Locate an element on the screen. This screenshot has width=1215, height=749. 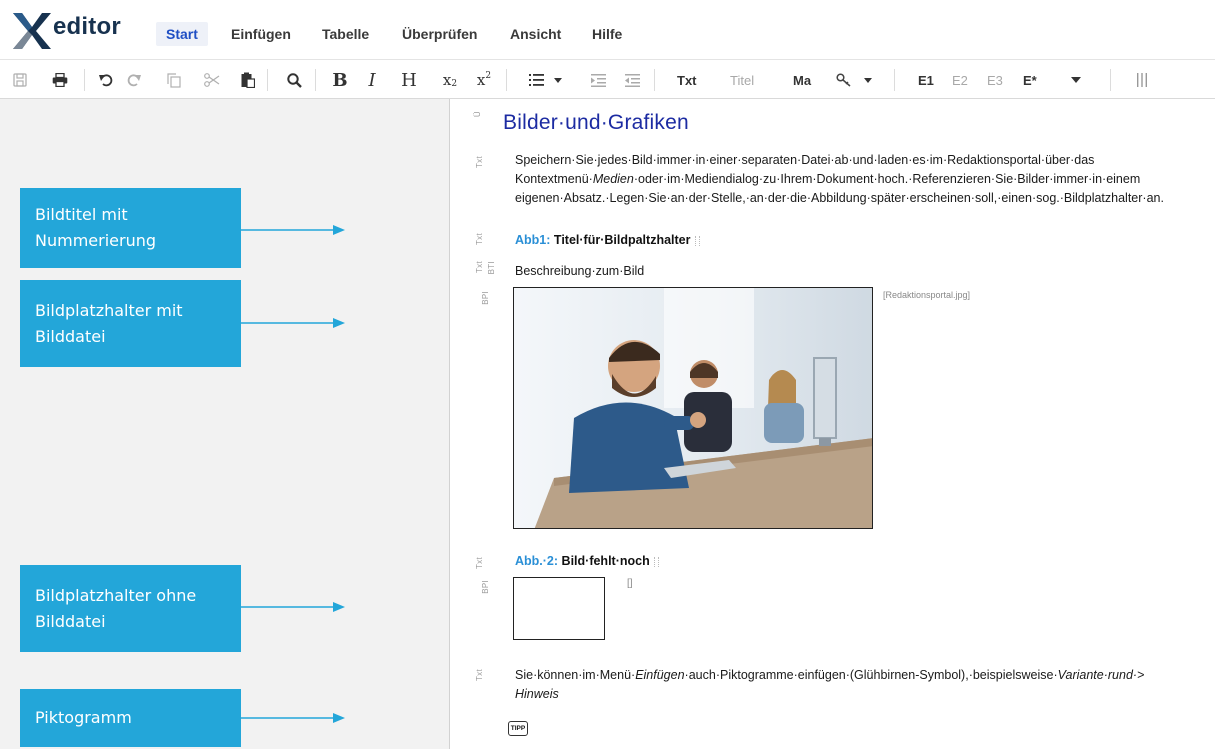
style-e-star-dropdown is located at coordinates (1076, 80).